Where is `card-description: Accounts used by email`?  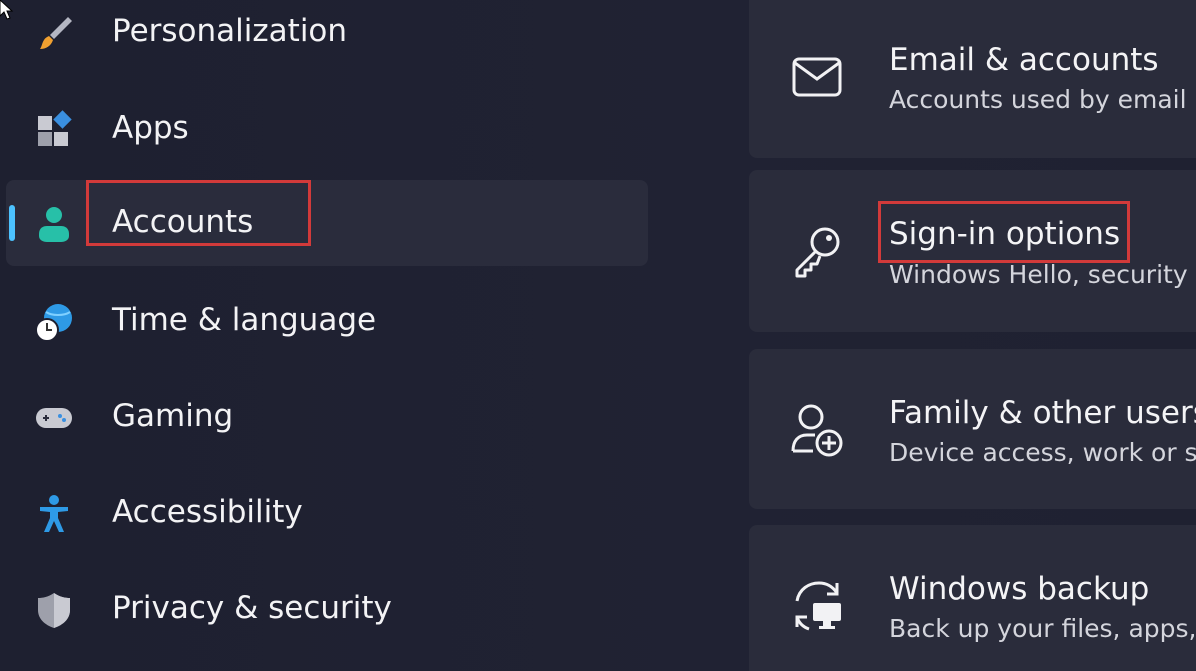 card-description: Accounts used by email is located at coordinates (1038, 99).